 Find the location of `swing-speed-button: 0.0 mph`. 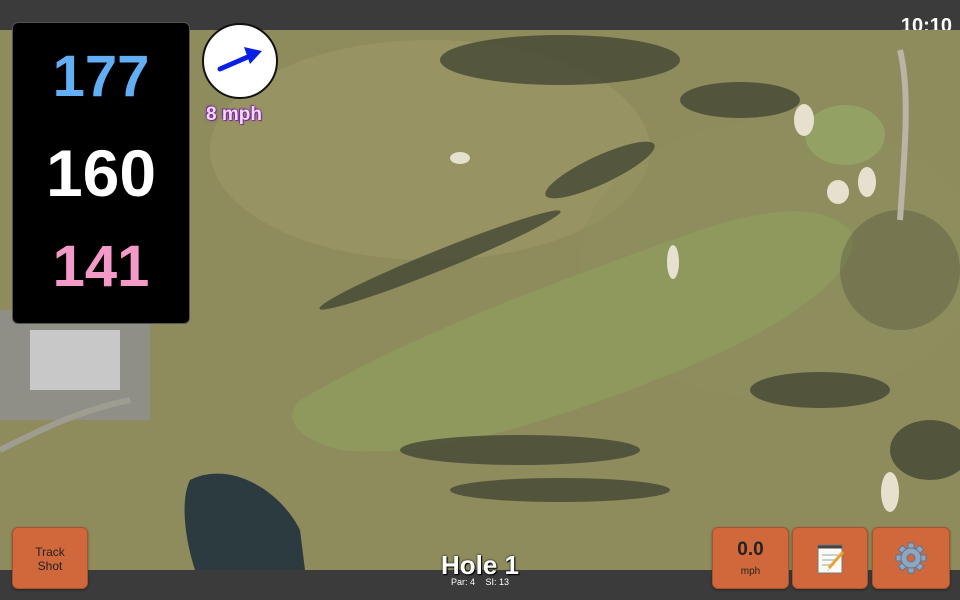

swing-speed-button: 0.0 mph is located at coordinates (750, 558).